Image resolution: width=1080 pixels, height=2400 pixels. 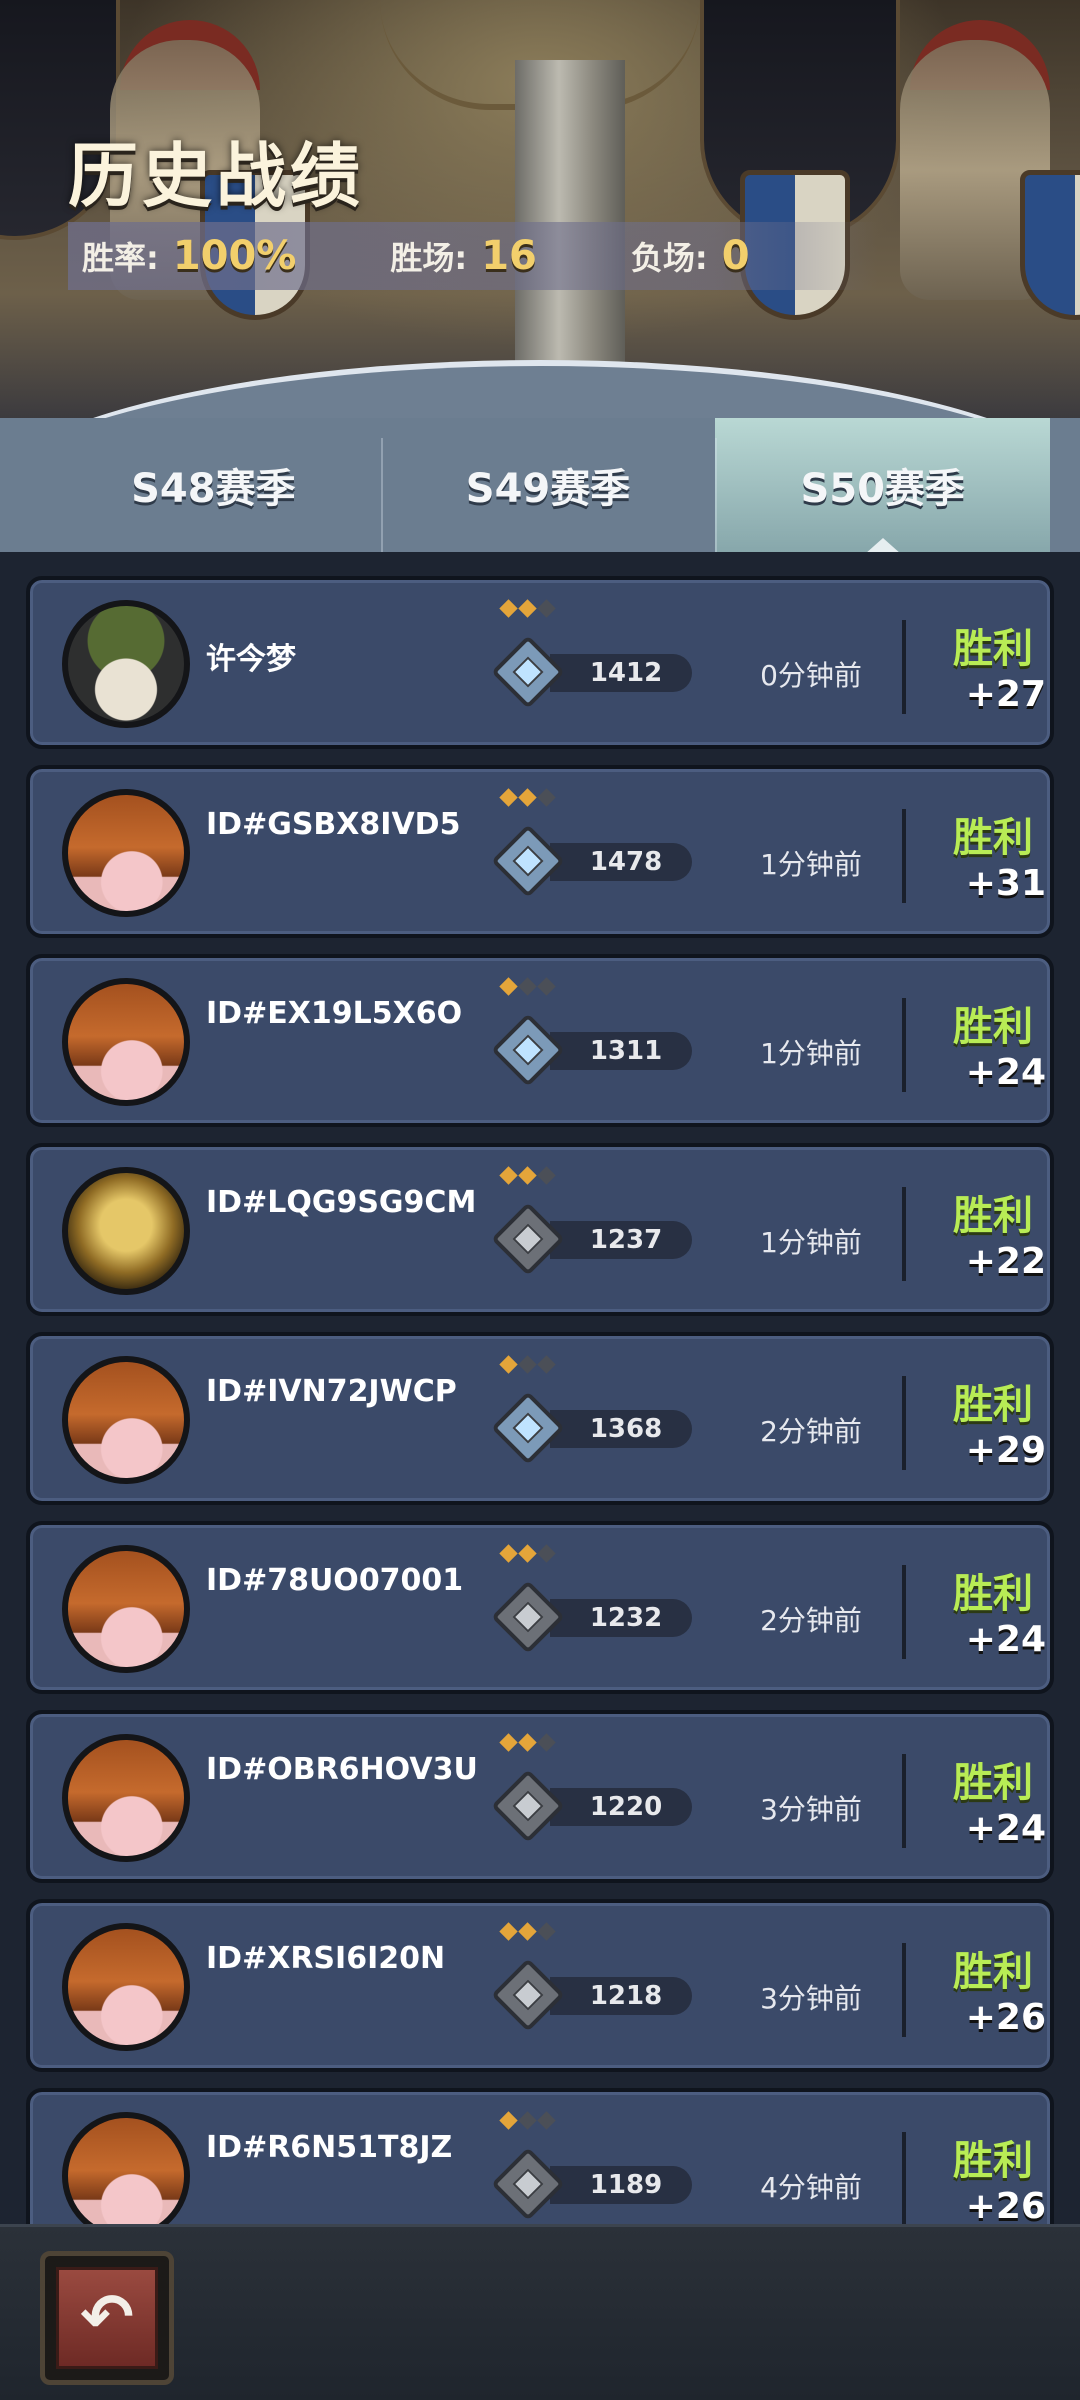 I want to click on match-row: ID#XRSI6I20N 1218 3分钟前 胜利 +26, so click(x=540, y=1985).